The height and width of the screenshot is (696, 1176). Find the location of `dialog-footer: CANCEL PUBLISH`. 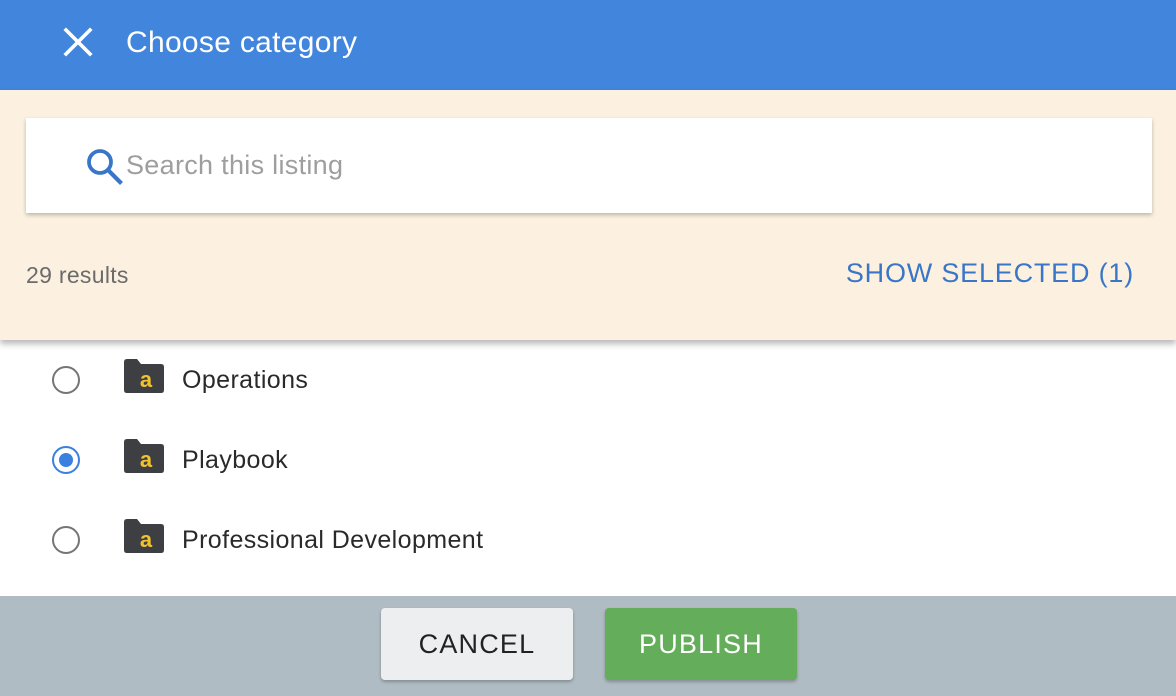

dialog-footer: CANCEL PUBLISH is located at coordinates (588, 646).